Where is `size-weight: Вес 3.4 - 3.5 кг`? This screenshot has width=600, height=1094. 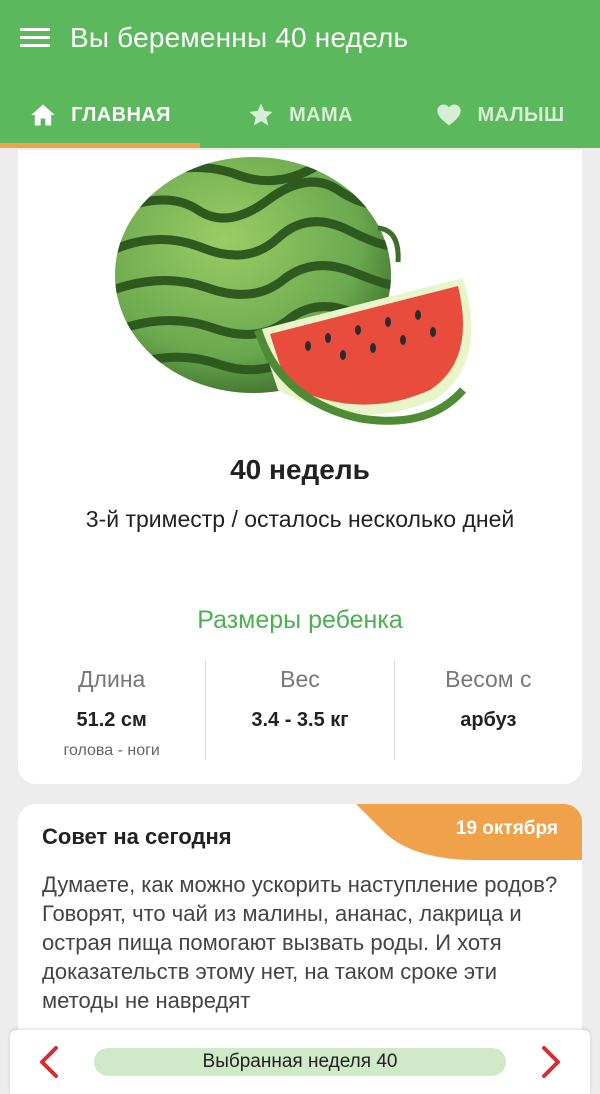
size-weight: Вес 3.4 - 3.5 кг is located at coordinates (299, 710).